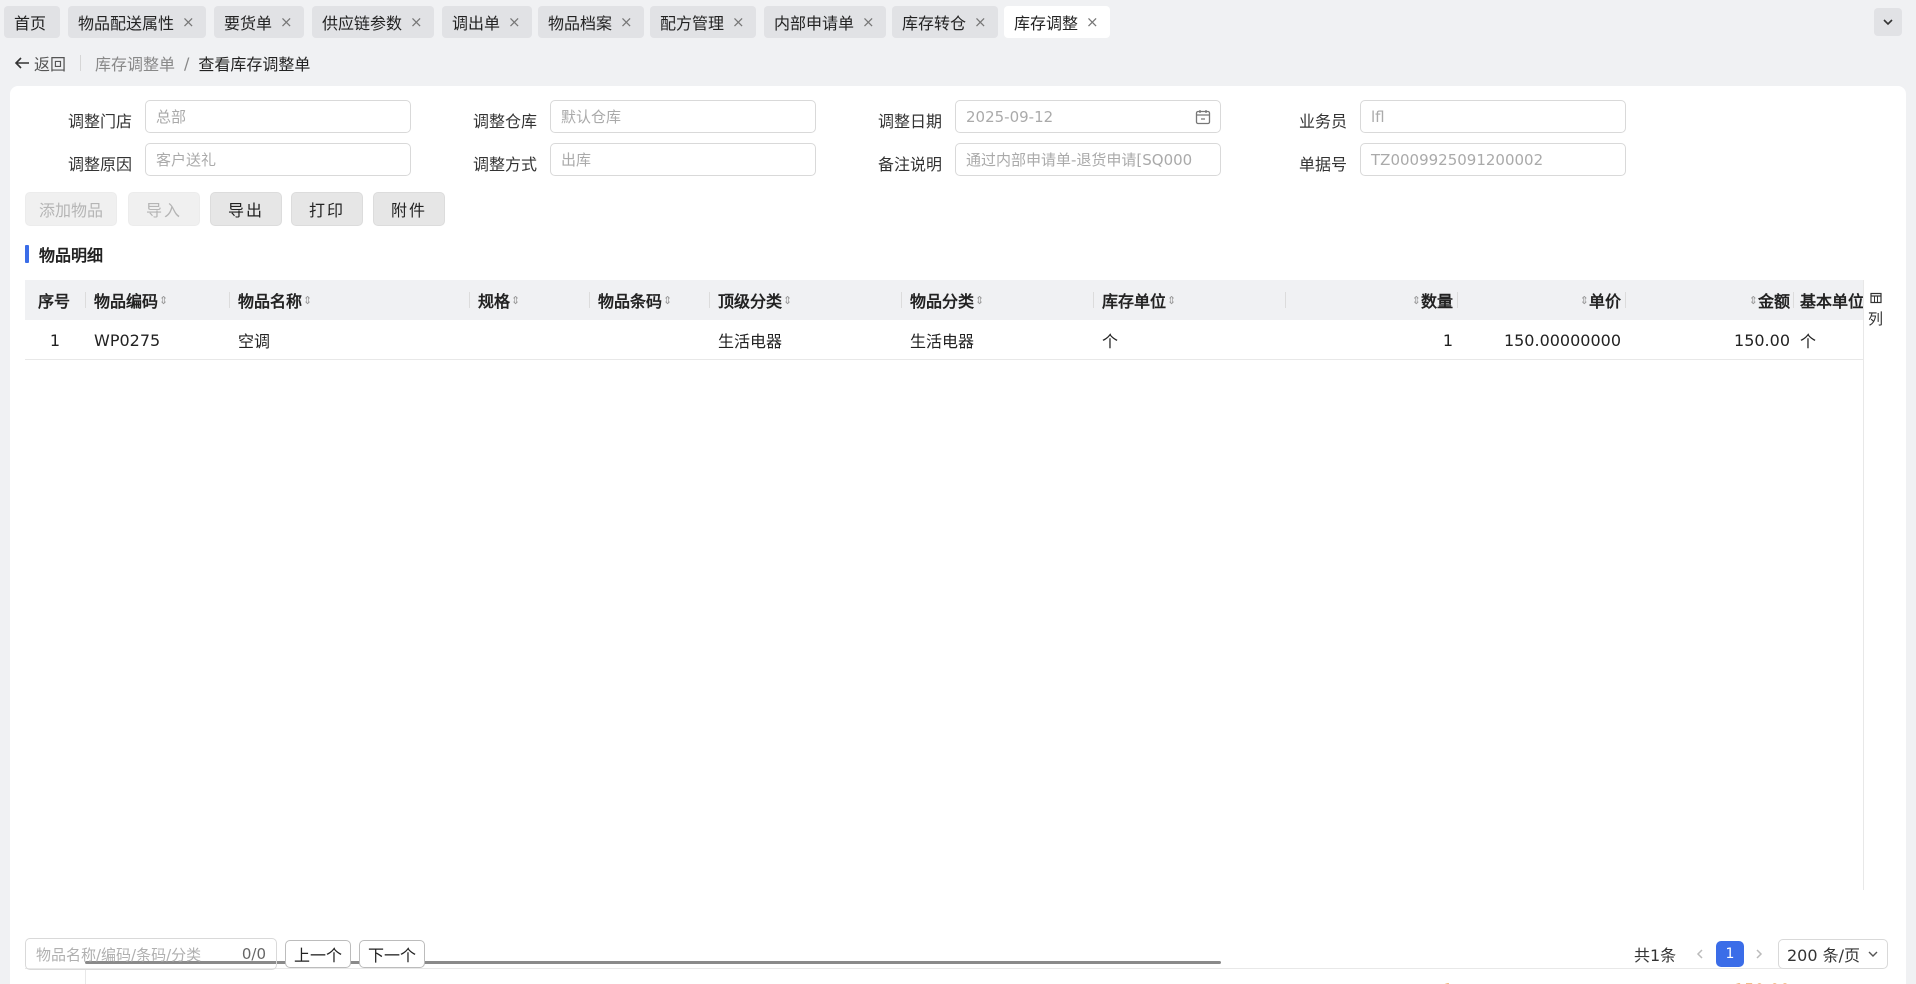 Image resolution: width=1916 pixels, height=984 pixels. What do you see at coordinates (945, 22) in the screenshot?
I see `tab-stock-transfer: 库存转仓 ×` at bounding box center [945, 22].